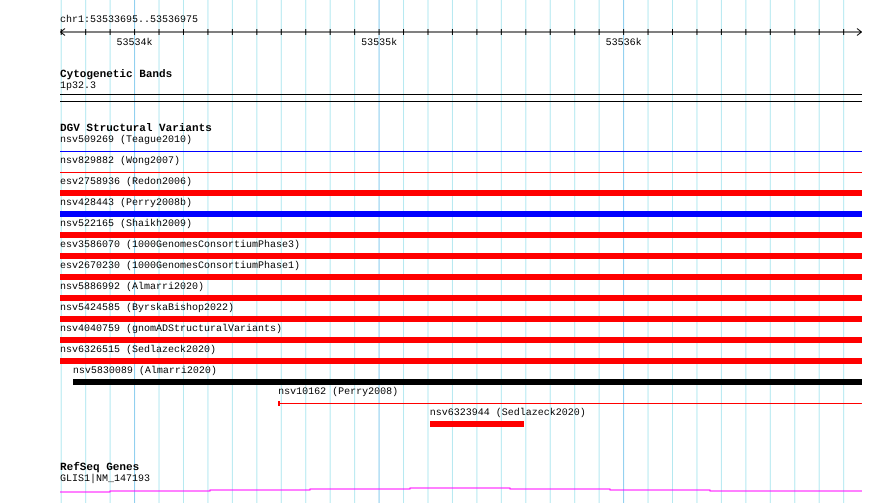  Describe the element at coordinates (133, 287) in the screenshot. I see `variant-label: nsv5886992 (Almarri2020)` at that location.